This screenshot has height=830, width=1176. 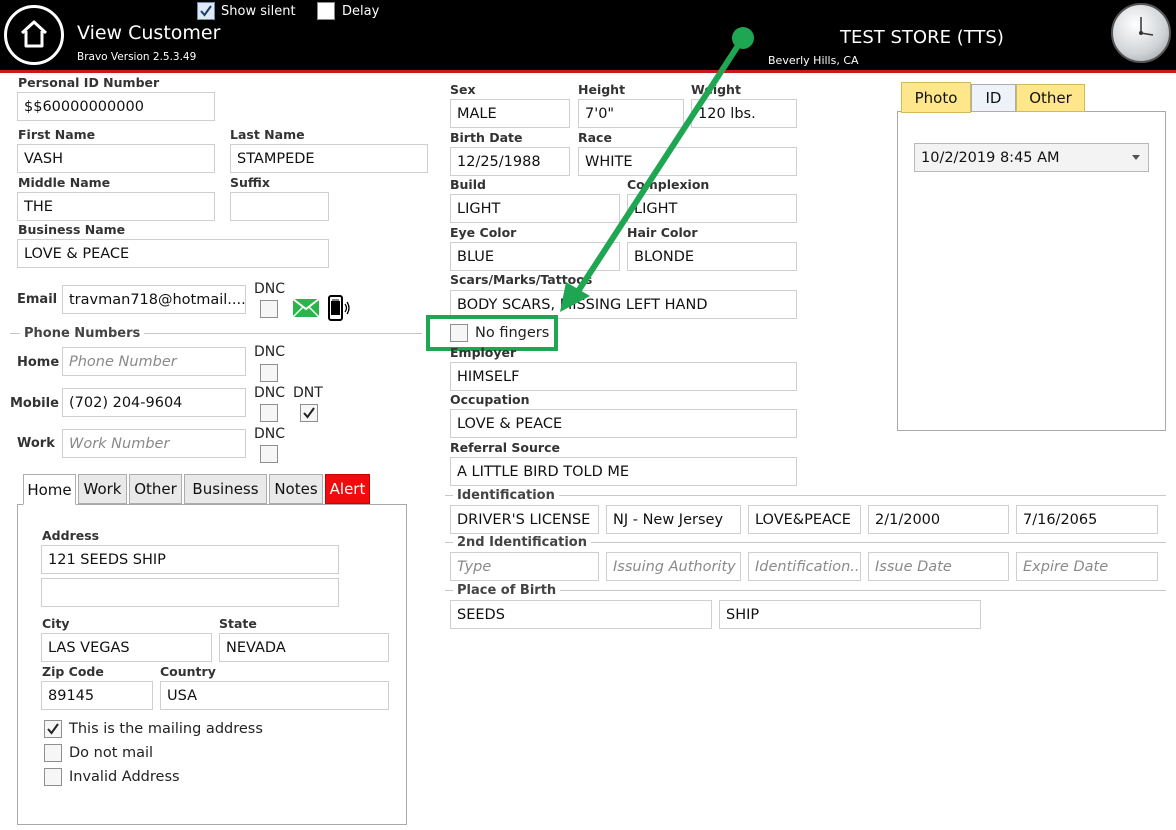 What do you see at coordinates (57, 134) in the screenshot?
I see `first-name-label: First Name` at bounding box center [57, 134].